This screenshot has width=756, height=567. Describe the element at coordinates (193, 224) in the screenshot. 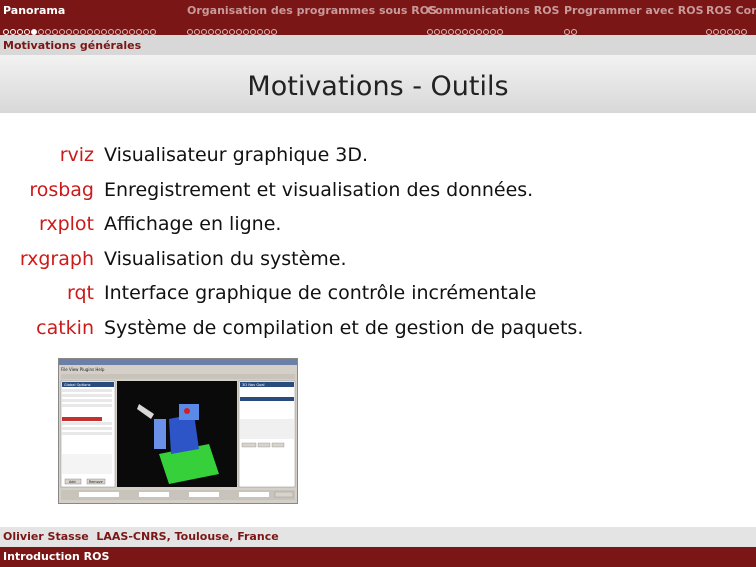

I see `tool-description: Affichage en ligne.` at that location.